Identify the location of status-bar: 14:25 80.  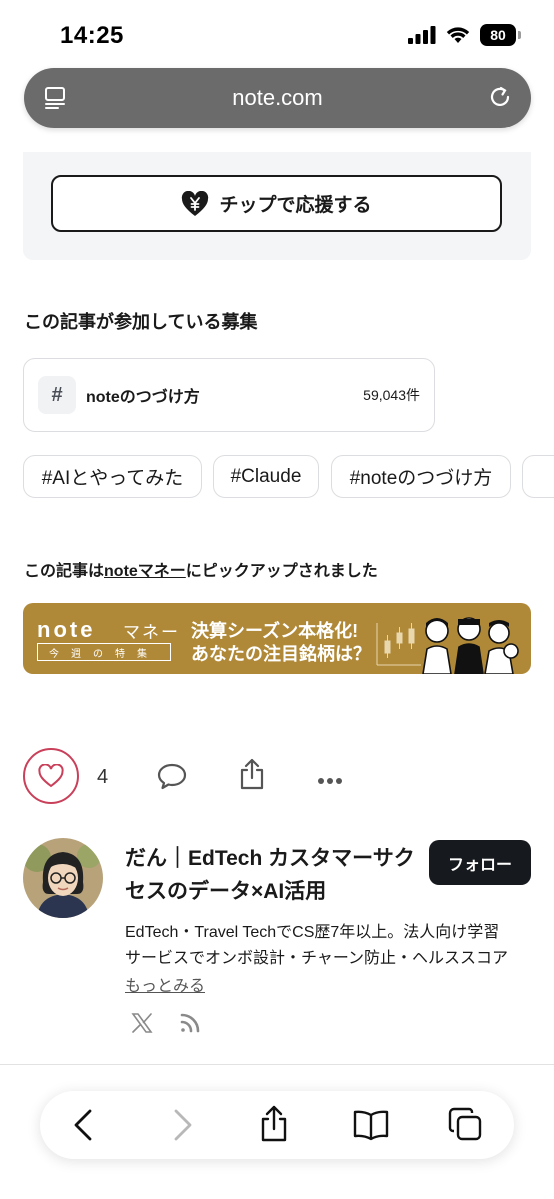
(277, 33).